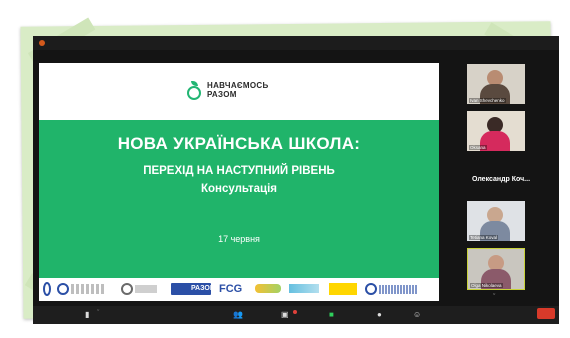 This screenshot has height=338, width=570. I want to click on notification-dot, so click(295, 312).